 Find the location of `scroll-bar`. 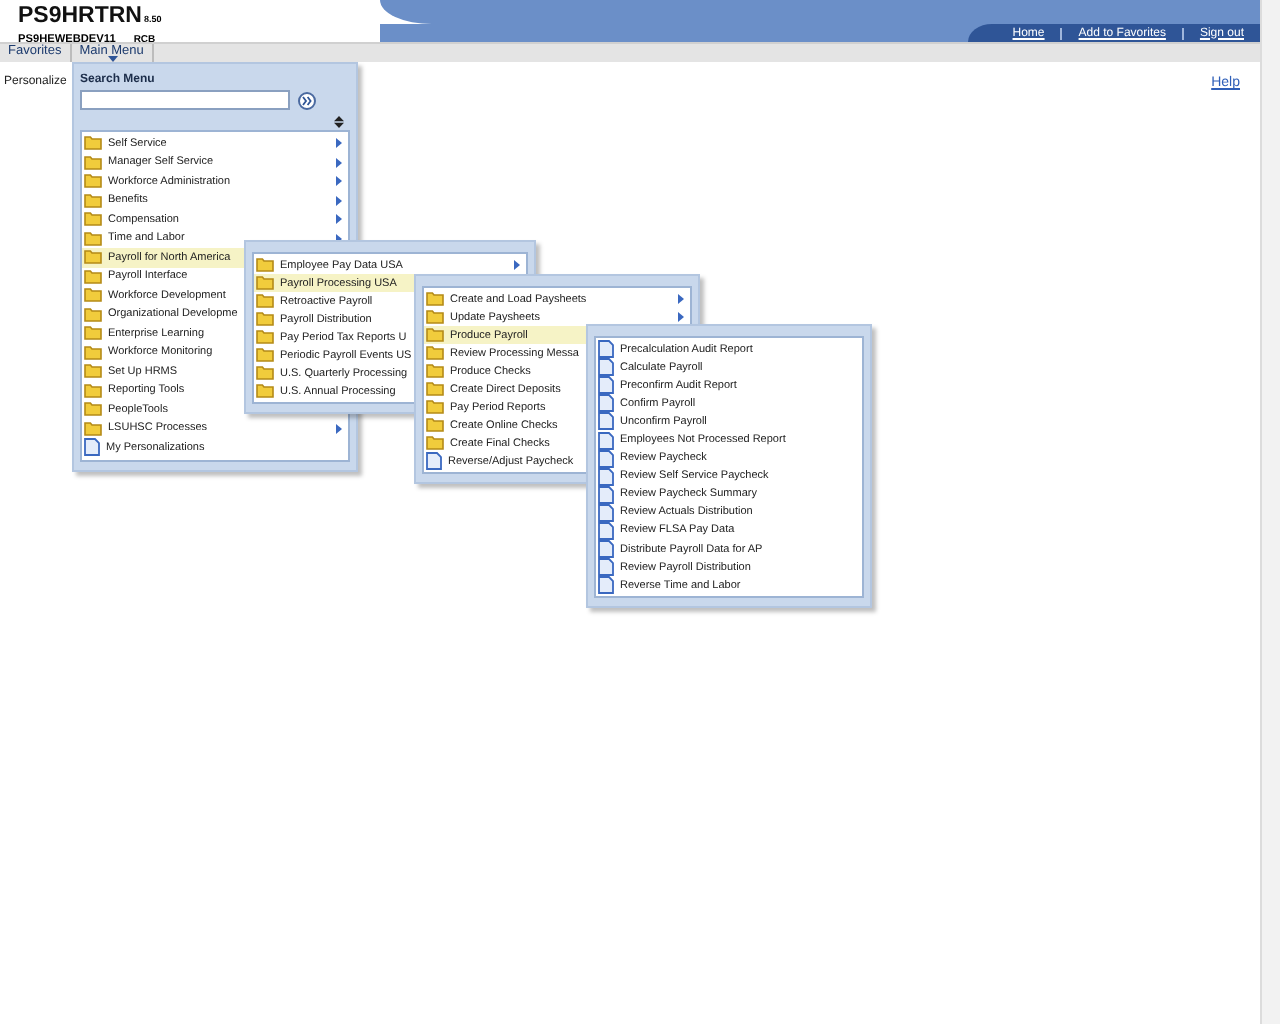

scroll-bar is located at coordinates (1270, 512).